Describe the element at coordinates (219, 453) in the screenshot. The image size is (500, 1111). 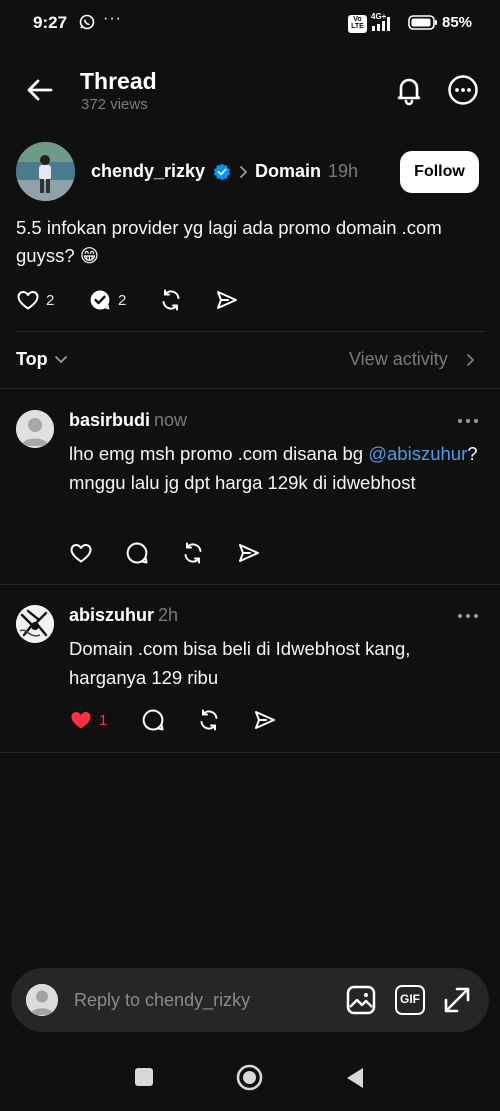
I see `reply-text-part: lho emg msh promo .com disana bg` at that location.